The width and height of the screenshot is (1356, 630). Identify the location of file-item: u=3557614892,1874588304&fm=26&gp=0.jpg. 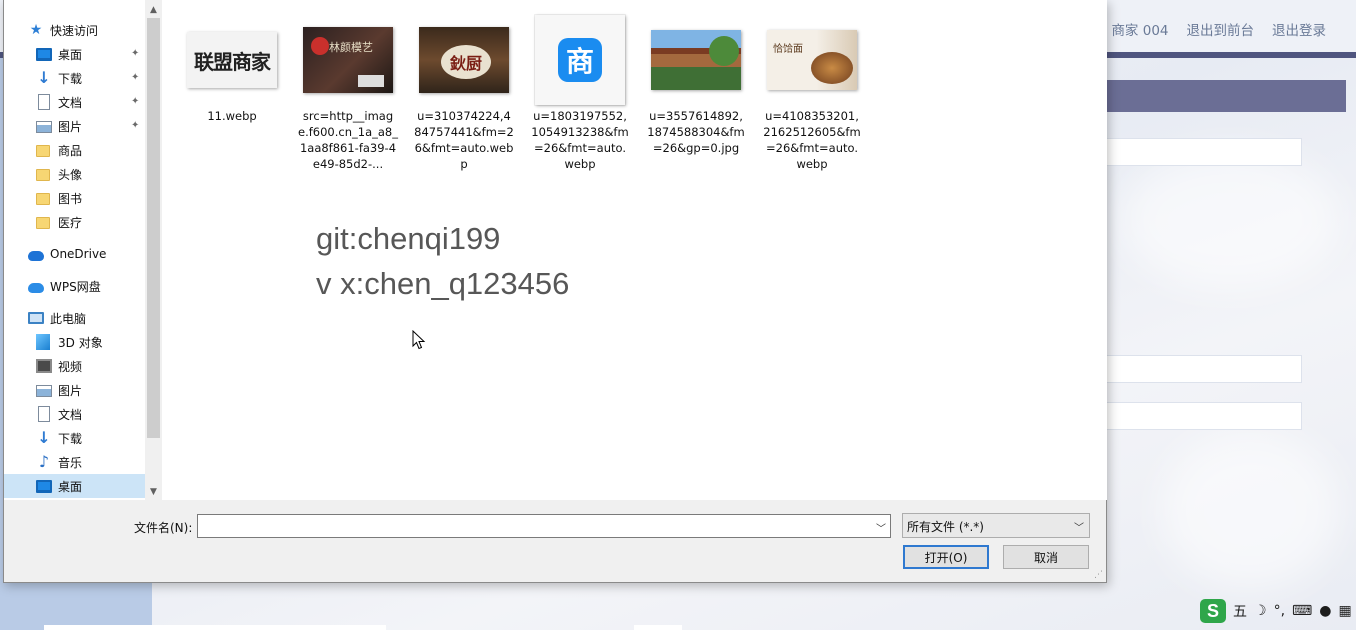
(696, 85).